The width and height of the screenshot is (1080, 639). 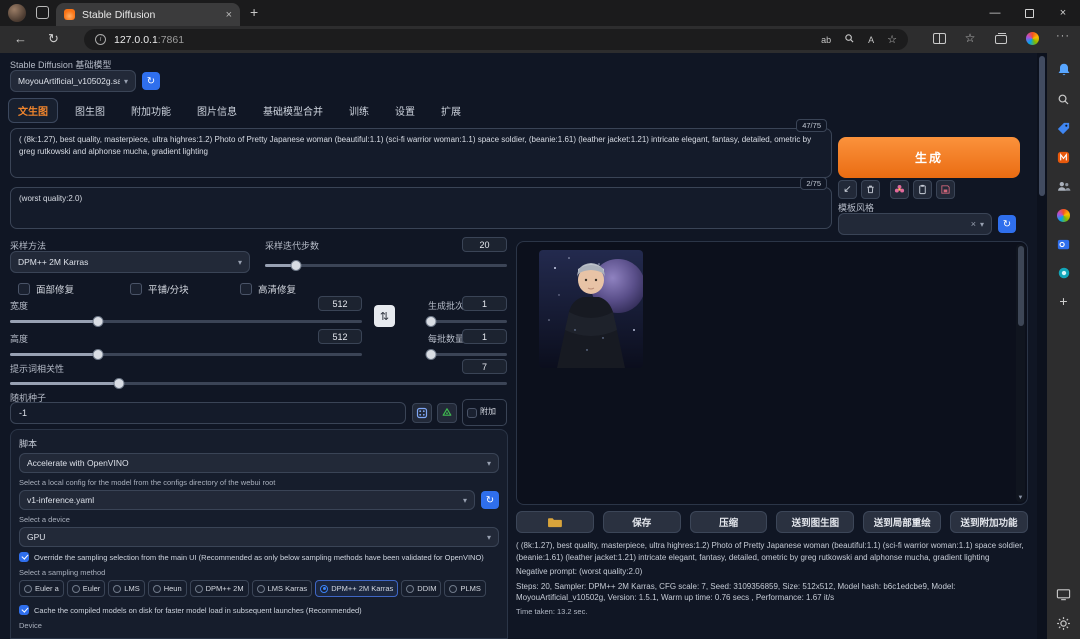 I want to click on shopping-tag-icon, so click(x=1064, y=128).